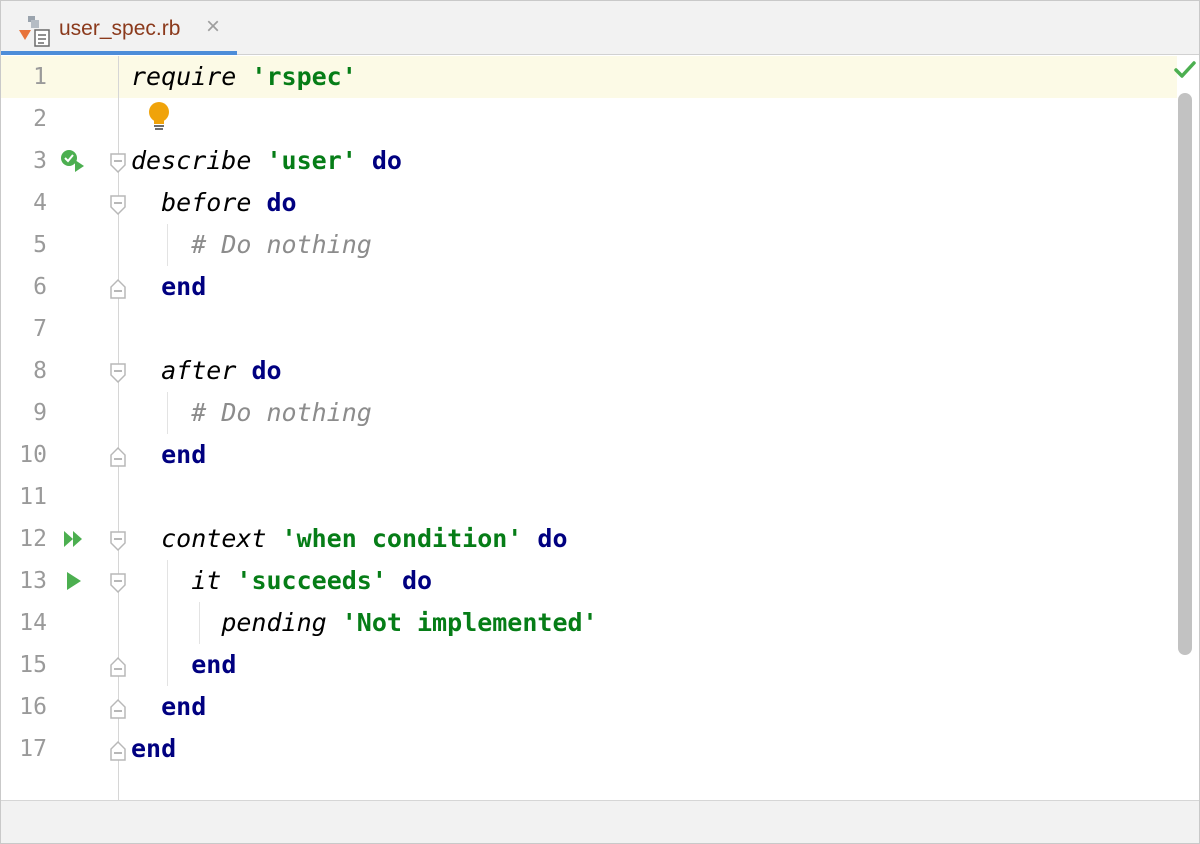 The height and width of the screenshot is (844, 1200). I want to click on line-number: 14, so click(33, 623).